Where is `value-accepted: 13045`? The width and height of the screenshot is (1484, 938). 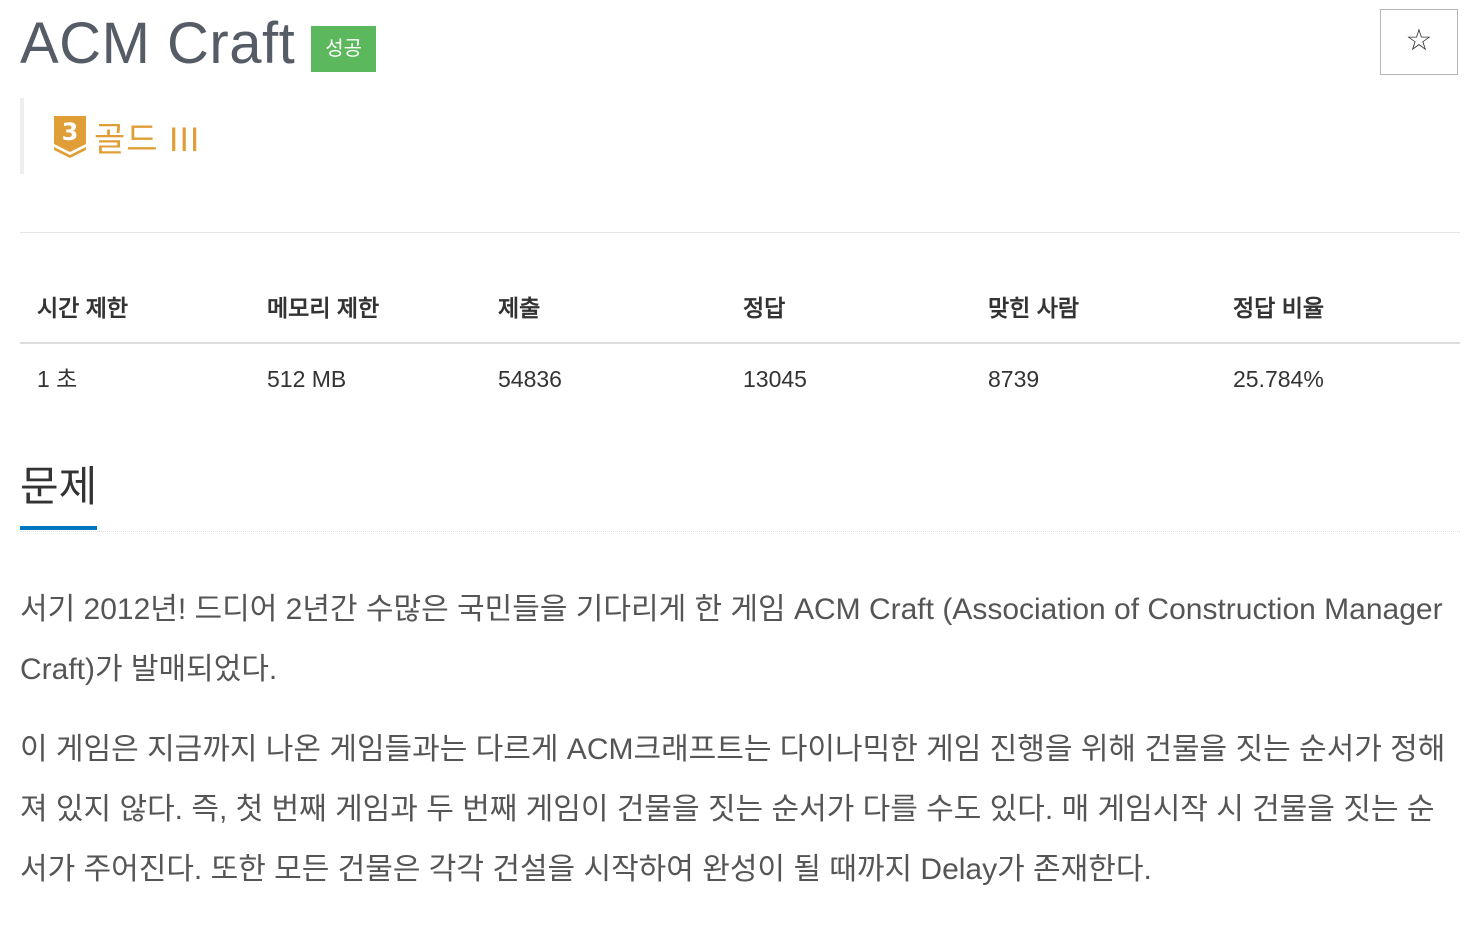 value-accepted: 13045 is located at coordinates (848, 379).